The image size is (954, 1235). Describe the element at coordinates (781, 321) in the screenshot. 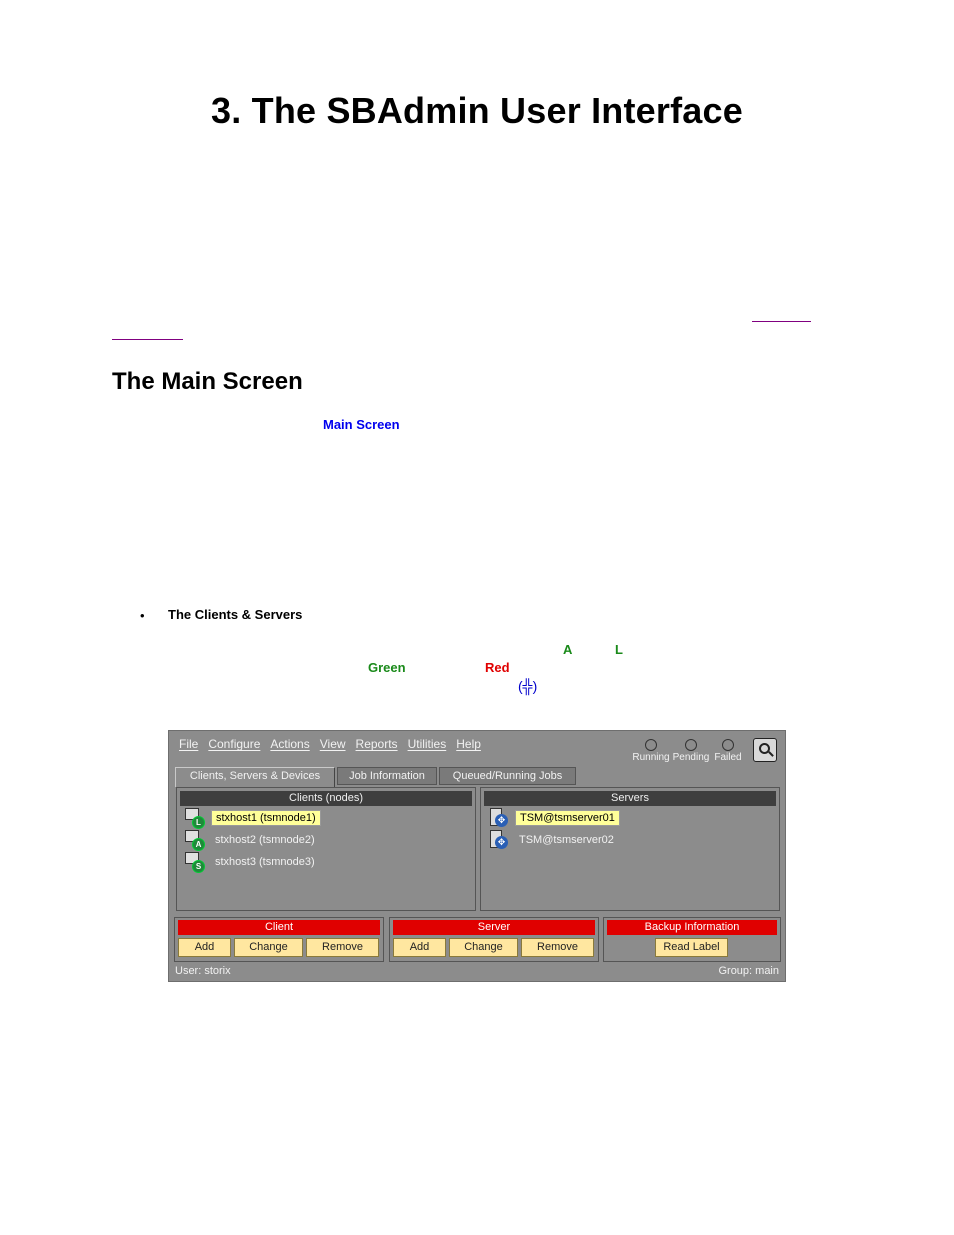

I see `link-underline` at that location.